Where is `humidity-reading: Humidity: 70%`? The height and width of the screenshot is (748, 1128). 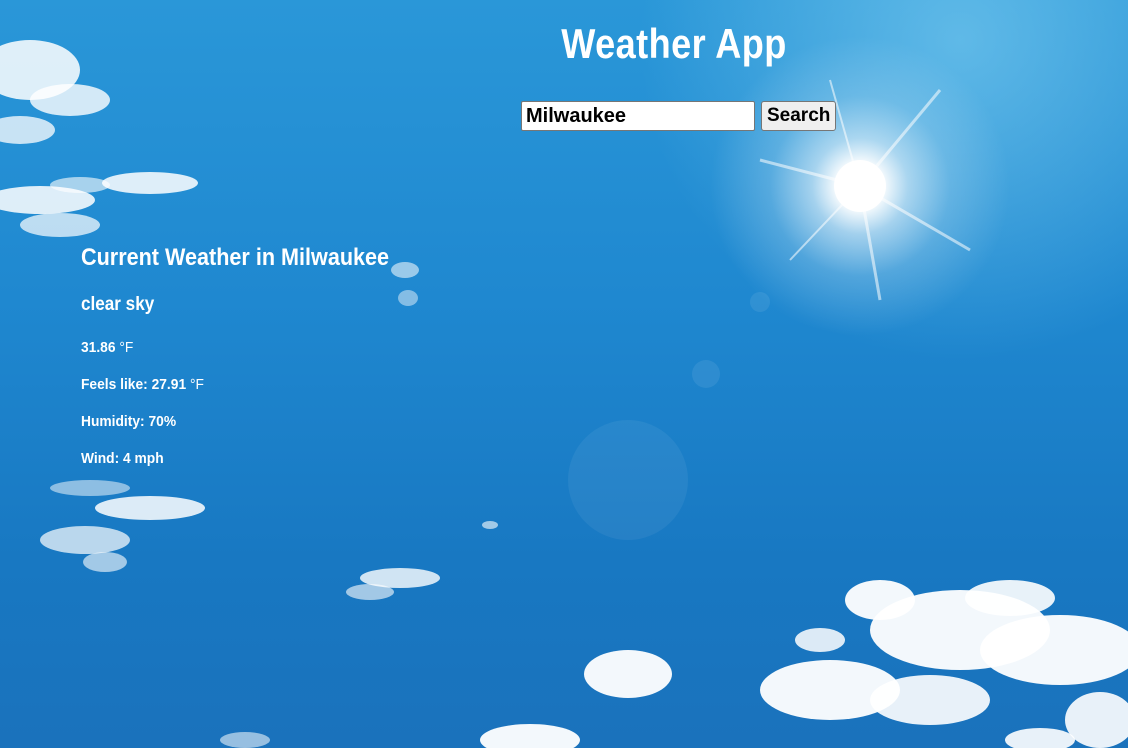 humidity-reading: Humidity: 70% is located at coordinates (129, 421).